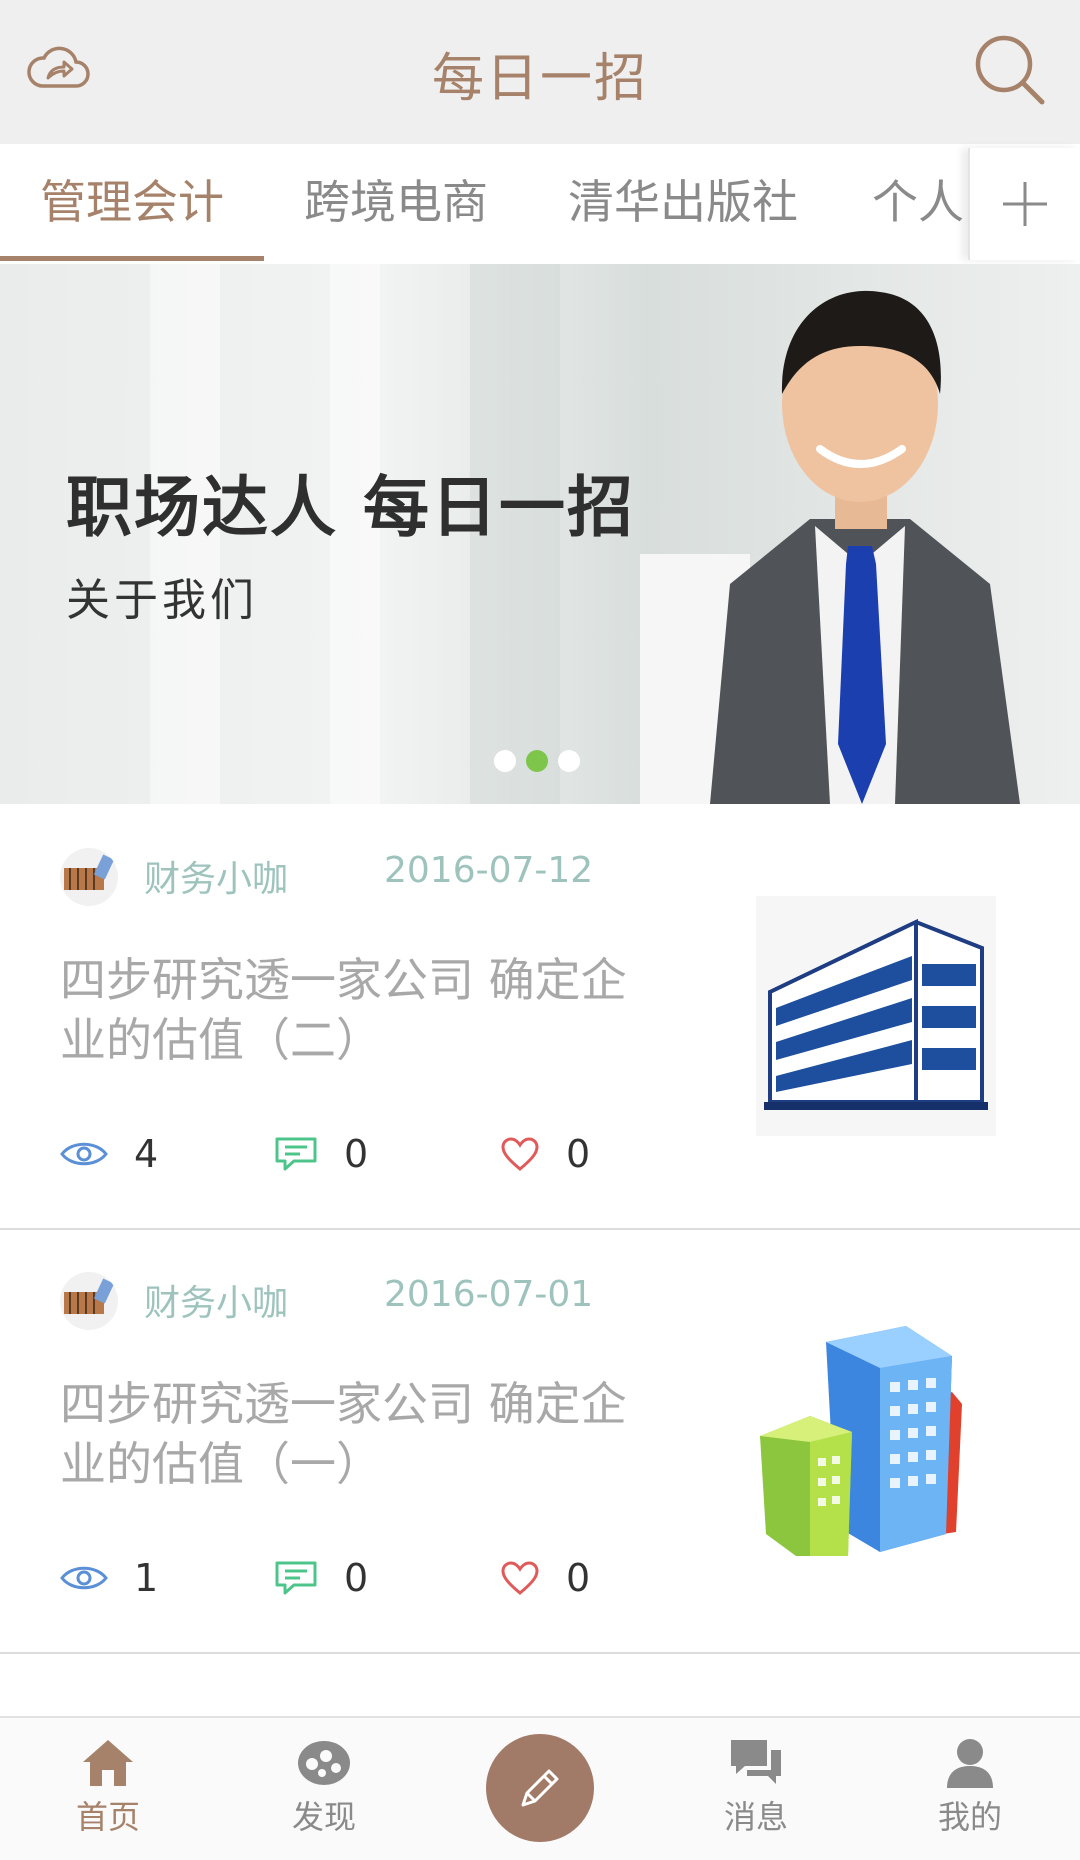 The image size is (1080, 1860). I want to click on nav-messages-label: 消息, so click(755, 1817).